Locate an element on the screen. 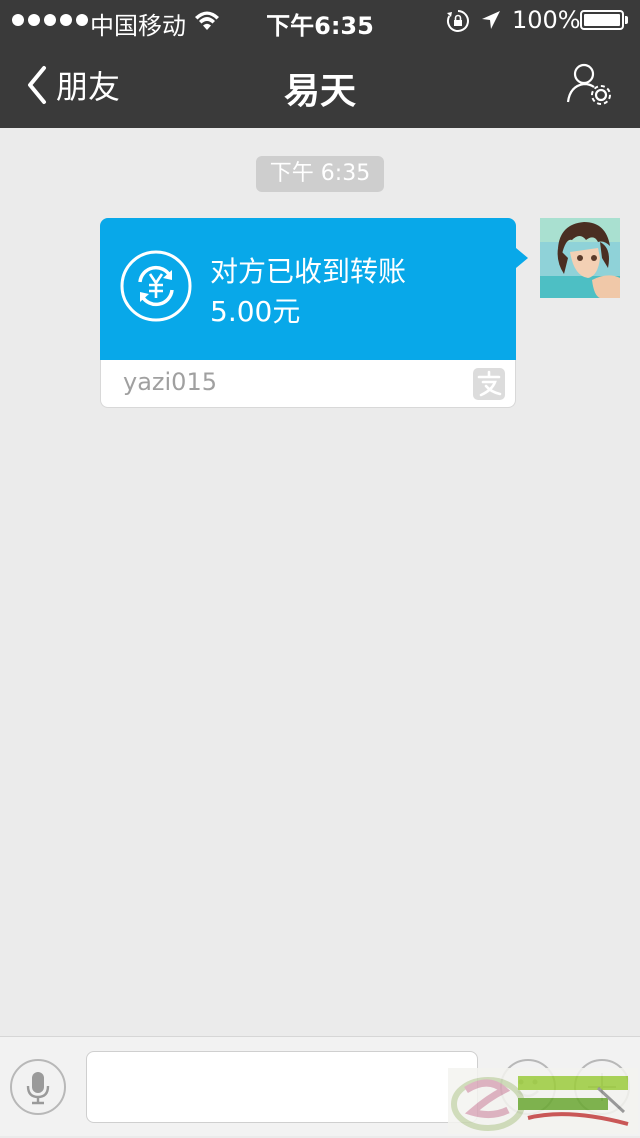 This screenshot has height=1138, width=640. microphone-icon is located at coordinates (38, 1088).